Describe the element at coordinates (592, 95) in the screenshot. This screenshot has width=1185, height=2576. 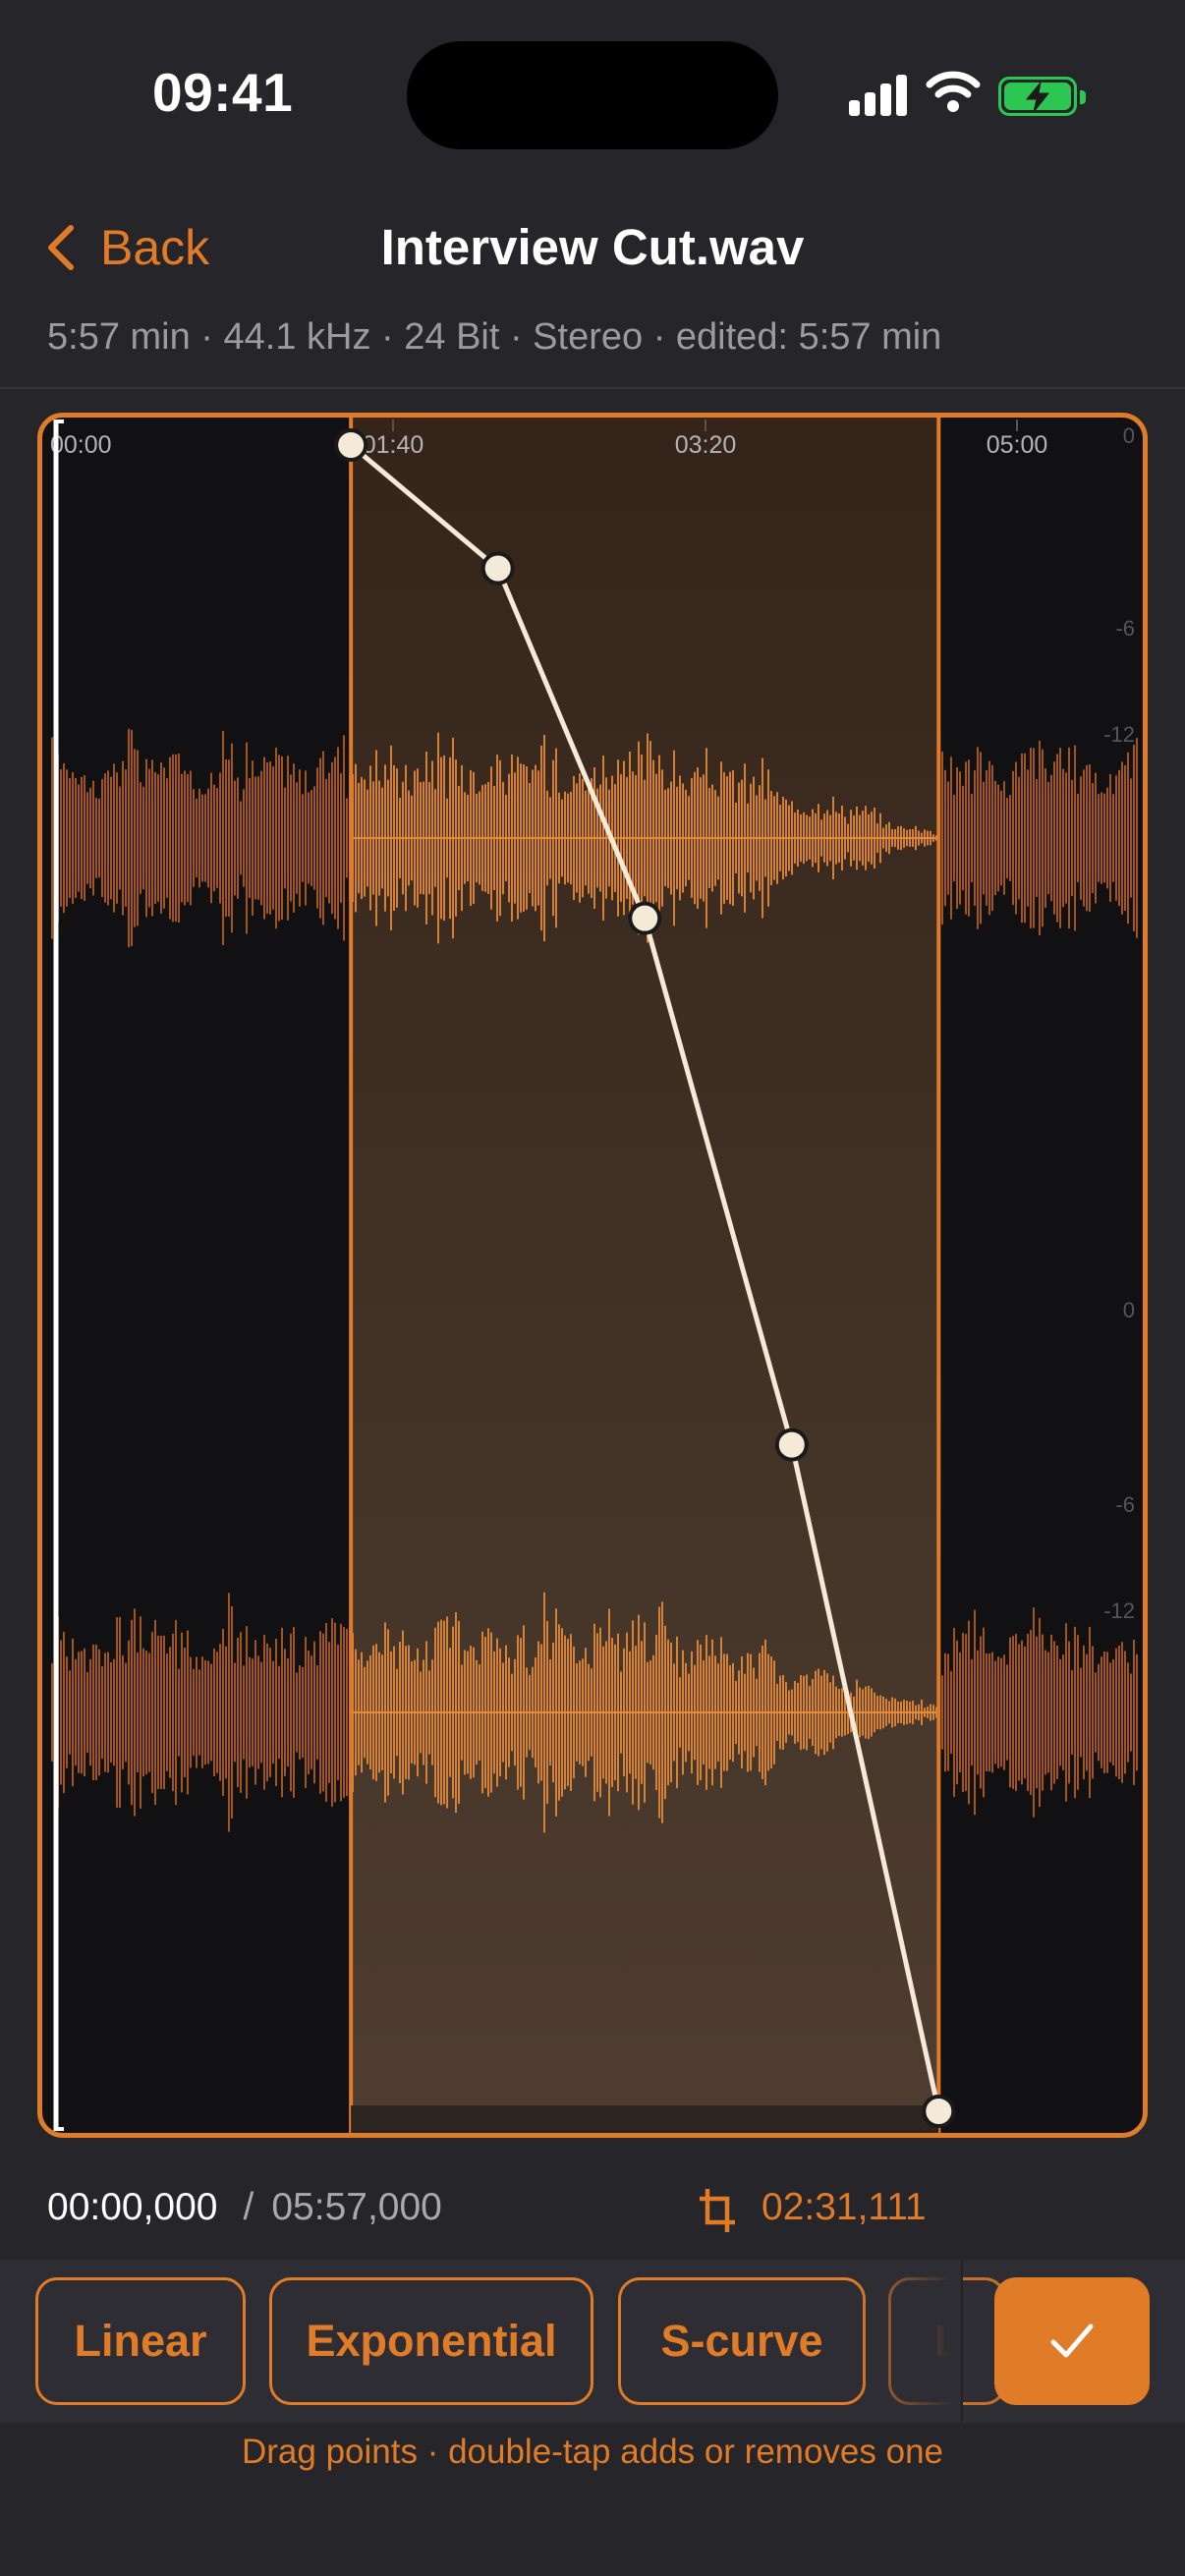
I see `dynamic-island` at that location.